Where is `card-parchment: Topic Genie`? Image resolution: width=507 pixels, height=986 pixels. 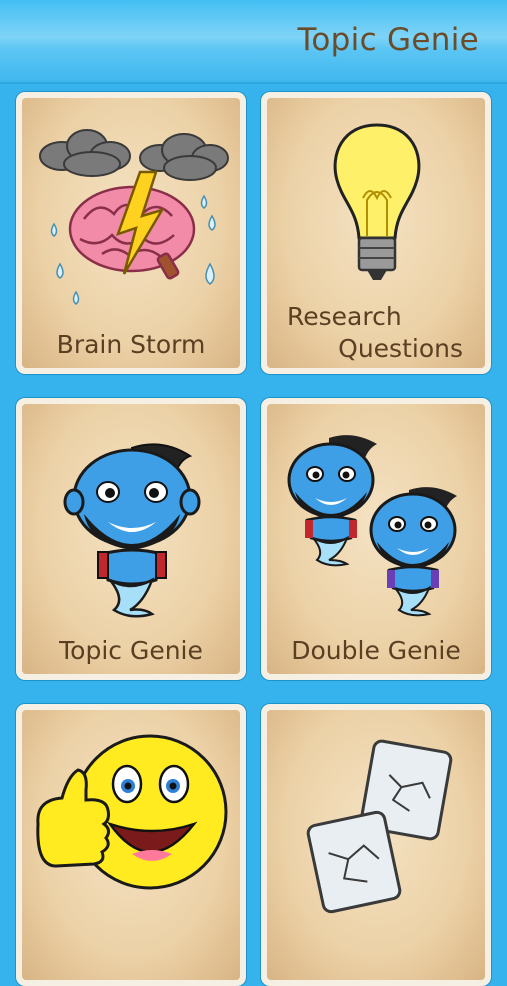 card-parchment: Topic Genie is located at coordinates (131, 539).